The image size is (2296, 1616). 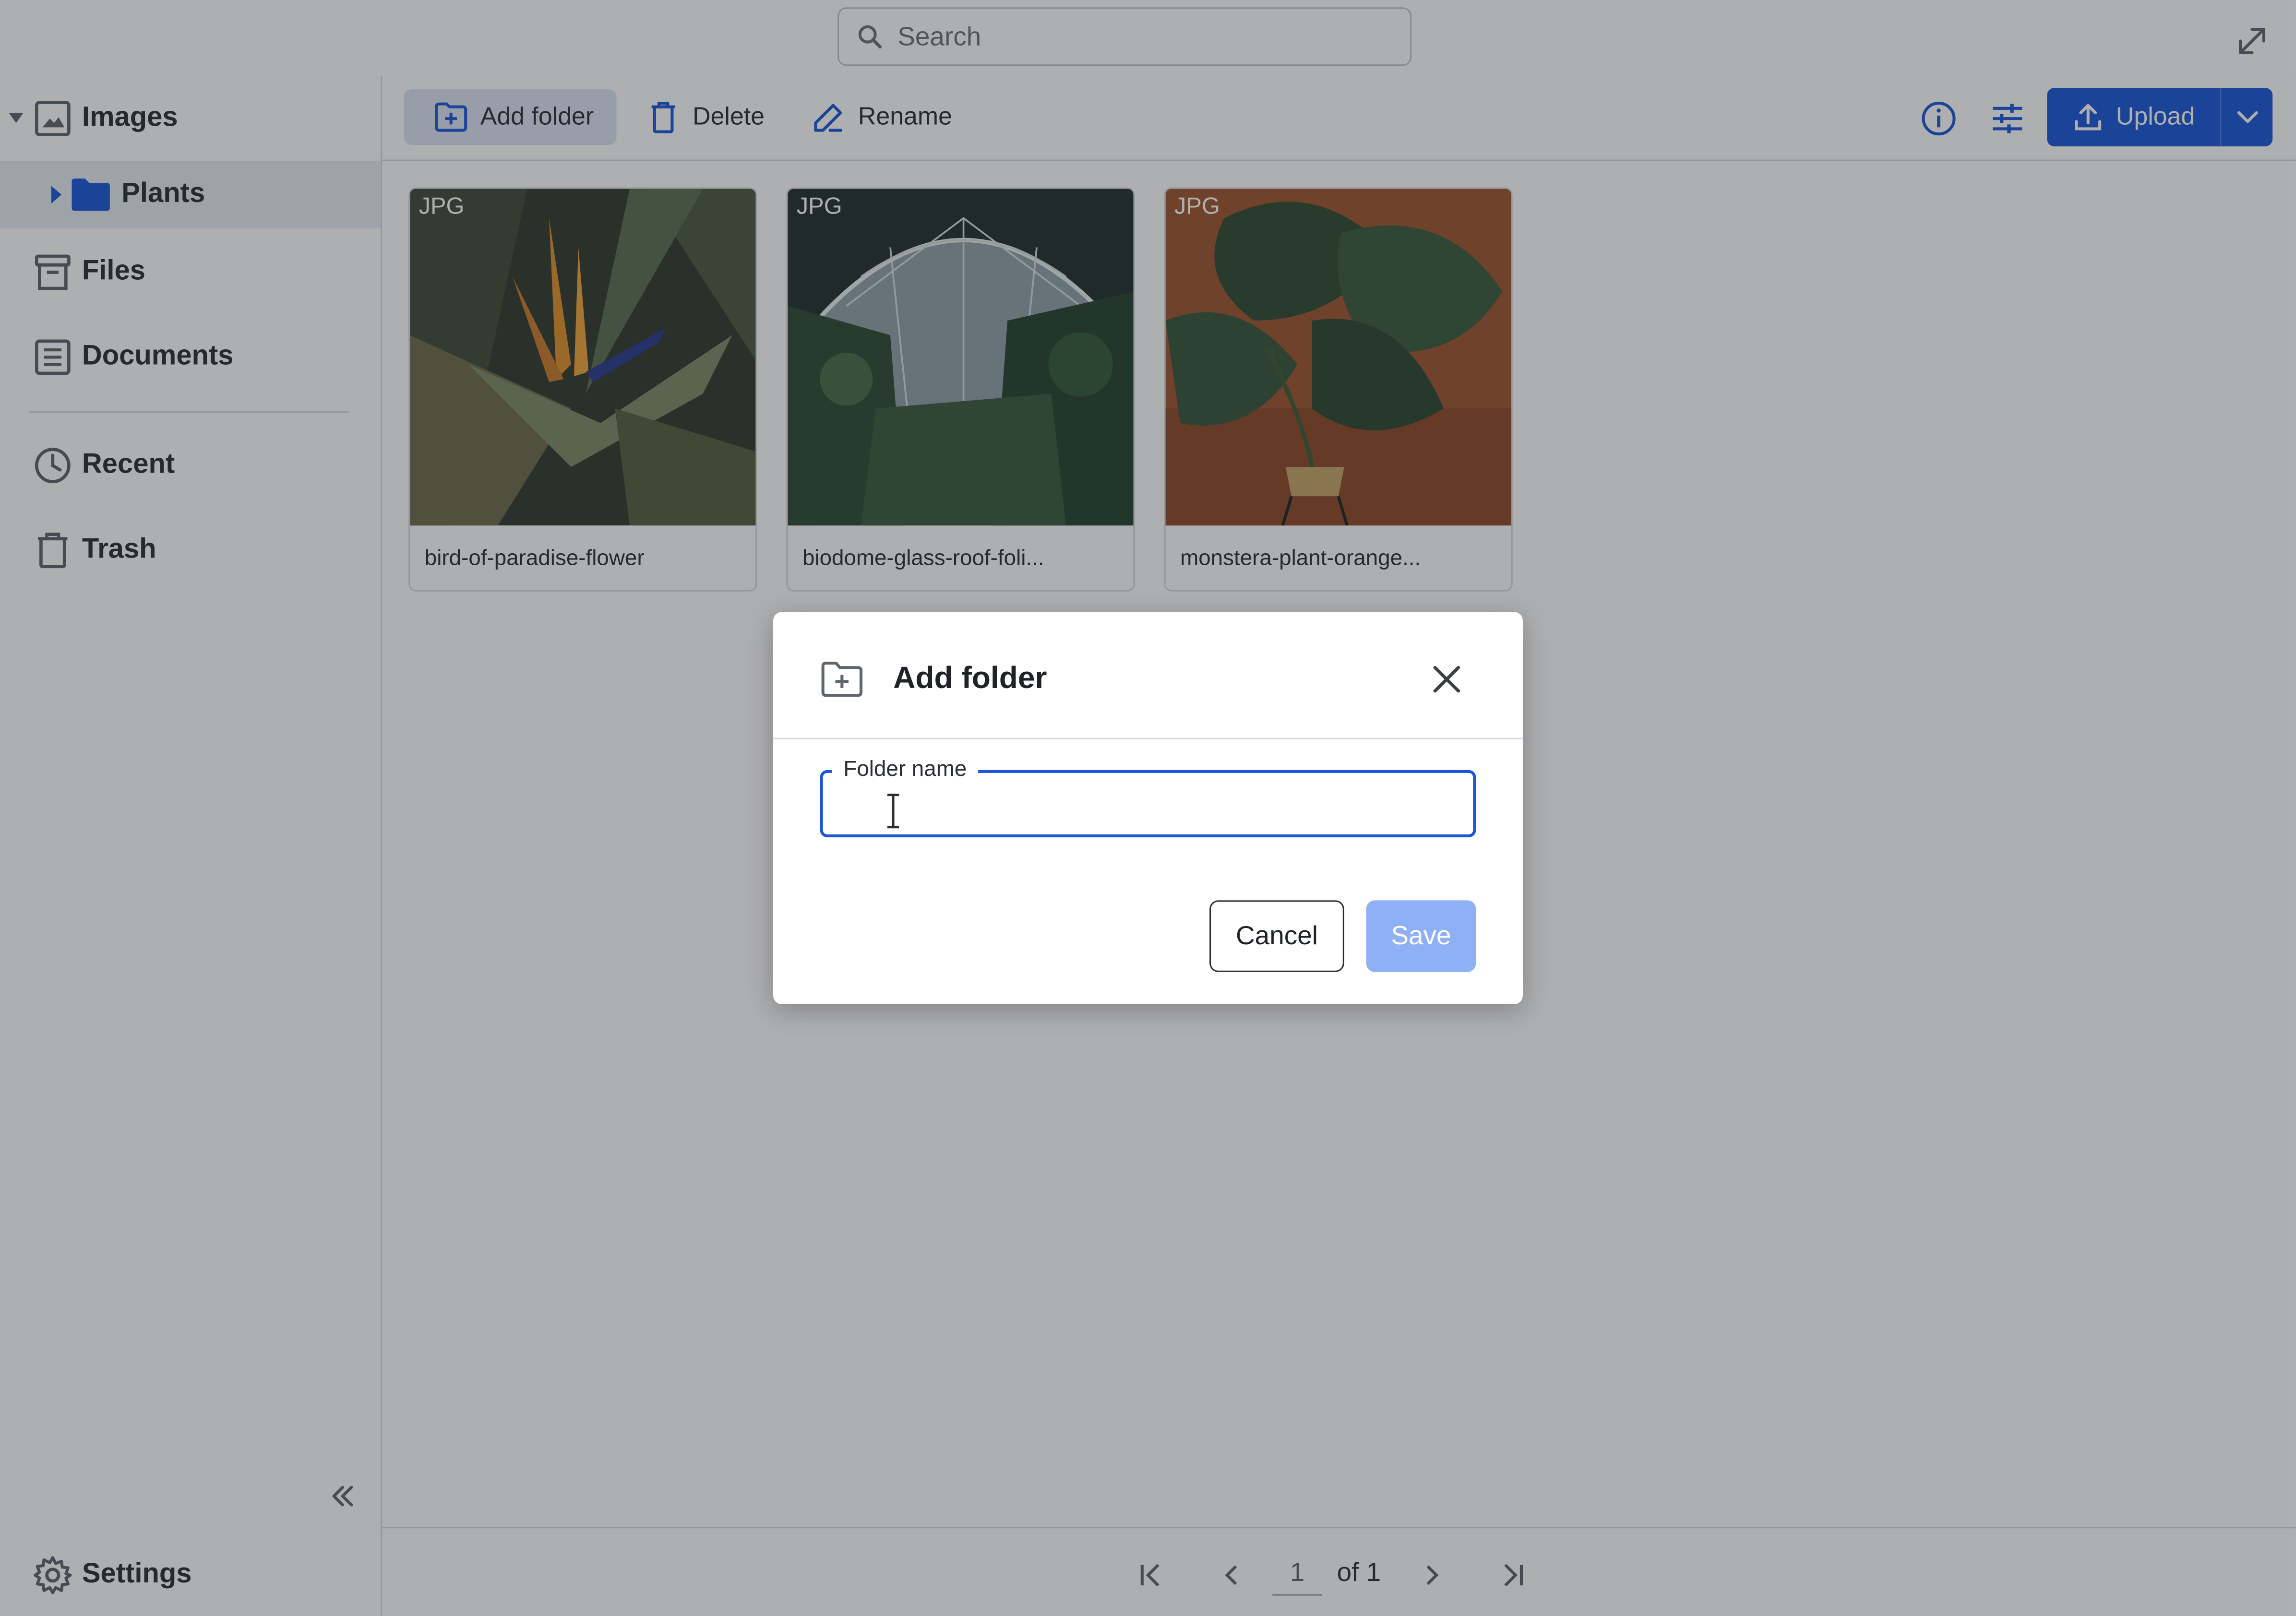 I want to click on text-cursor-icon, so click(x=893, y=811).